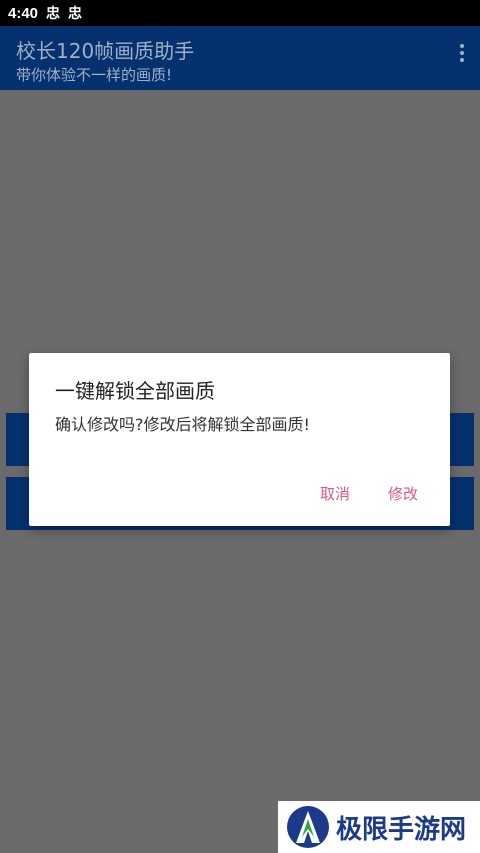 The height and width of the screenshot is (853, 480). What do you see at coordinates (94, 75) in the screenshot?
I see `app-subtitle: 带你体验不一样的画质!` at bounding box center [94, 75].